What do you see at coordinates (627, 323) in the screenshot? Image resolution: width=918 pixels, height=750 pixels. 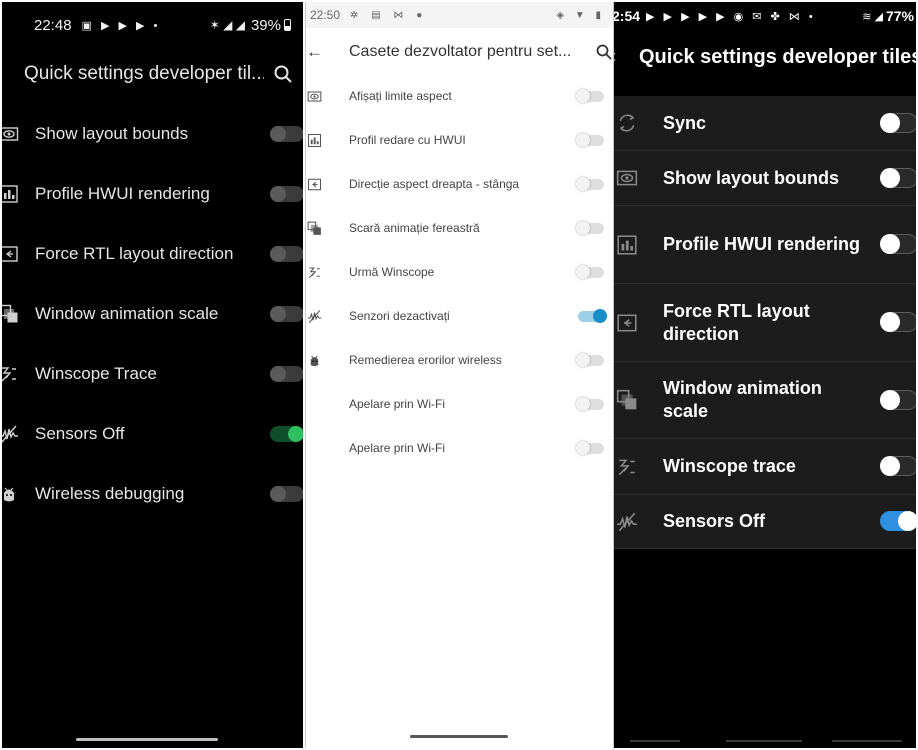 I see `rtl-direction-icon` at bounding box center [627, 323].